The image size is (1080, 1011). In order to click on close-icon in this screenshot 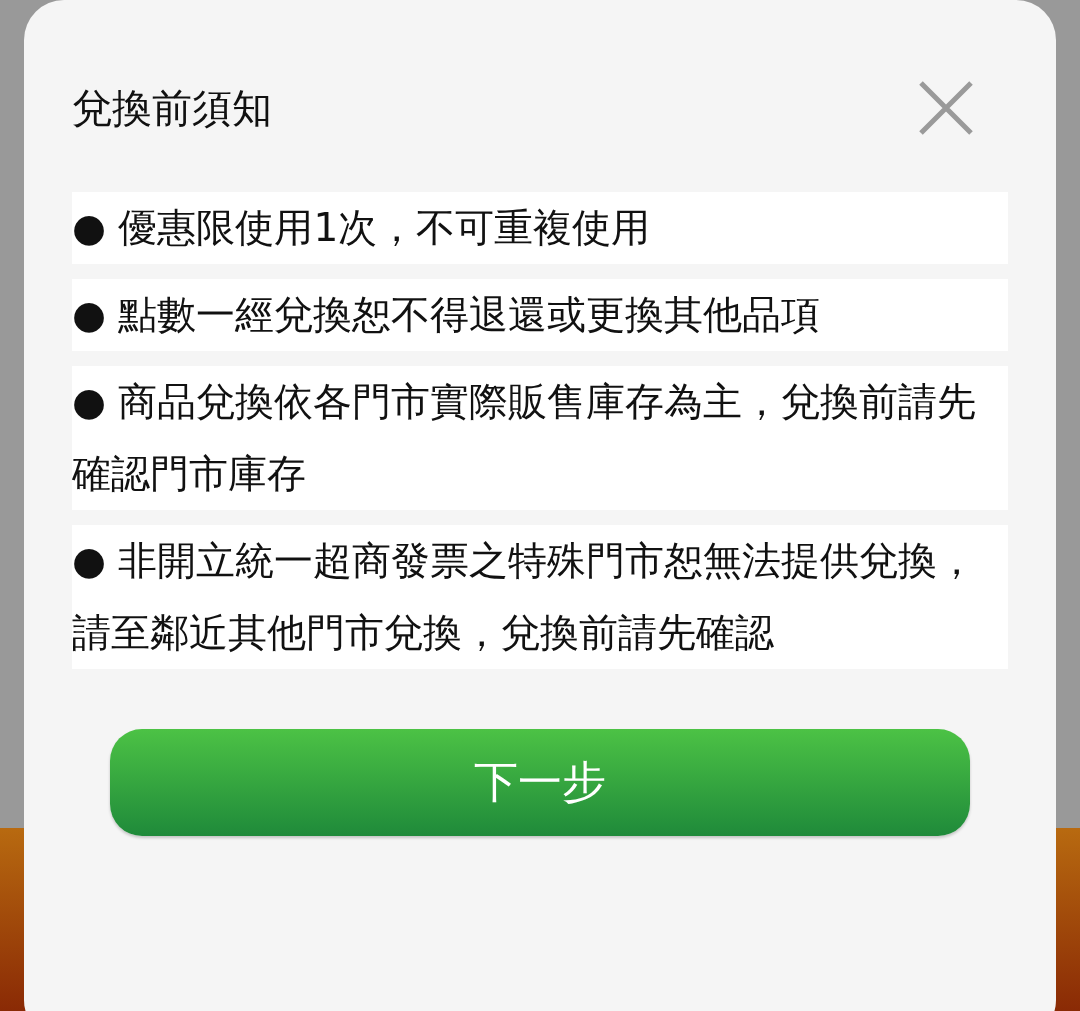, I will do `click(946, 108)`.